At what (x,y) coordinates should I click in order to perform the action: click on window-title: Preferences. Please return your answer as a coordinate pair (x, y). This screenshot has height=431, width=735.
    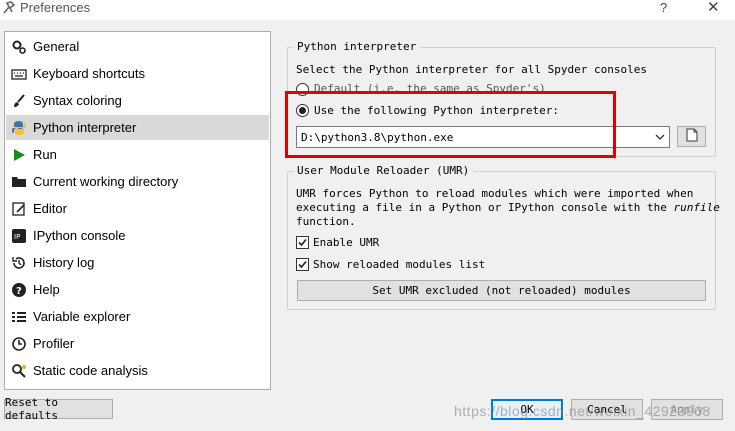
    Looking at the image, I should click on (55, 7).